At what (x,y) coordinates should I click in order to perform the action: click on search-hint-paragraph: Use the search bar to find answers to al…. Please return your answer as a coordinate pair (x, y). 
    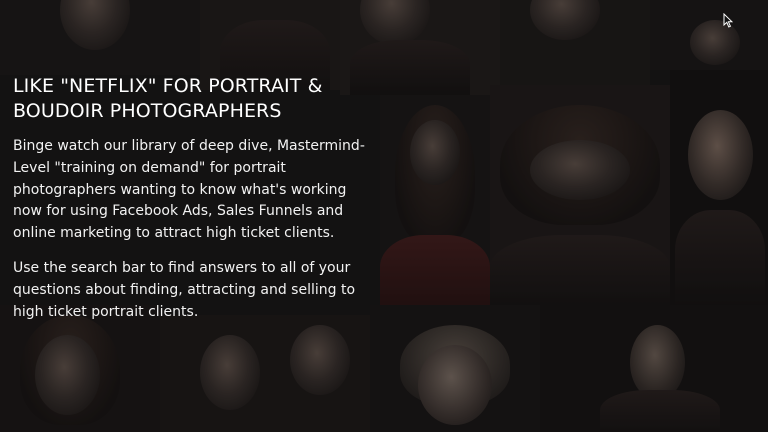
    Looking at the image, I should click on (184, 289).